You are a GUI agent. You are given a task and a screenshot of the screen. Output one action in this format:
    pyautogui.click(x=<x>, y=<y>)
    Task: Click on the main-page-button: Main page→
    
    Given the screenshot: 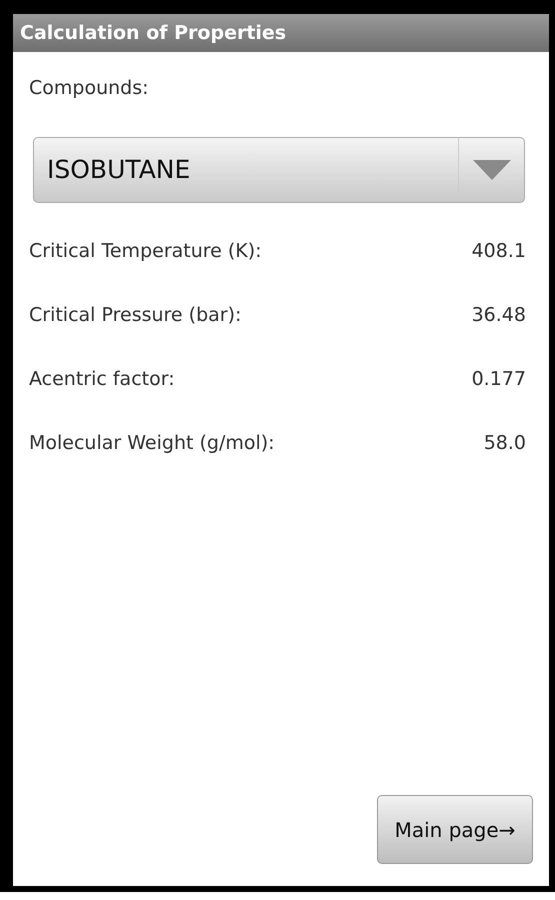 What is the action you would take?
    pyautogui.click(x=455, y=829)
    